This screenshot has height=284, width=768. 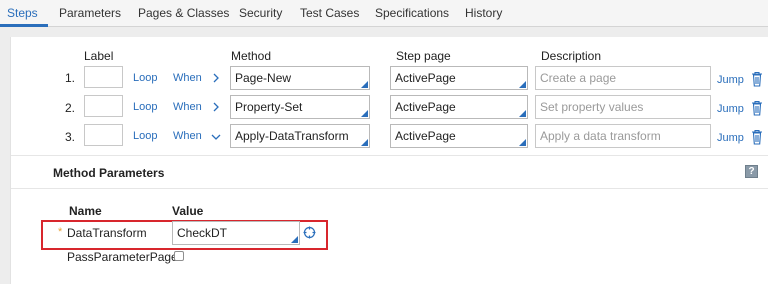 What do you see at coordinates (623, 78) in the screenshot?
I see `description-input: Create a page` at bounding box center [623, 78].